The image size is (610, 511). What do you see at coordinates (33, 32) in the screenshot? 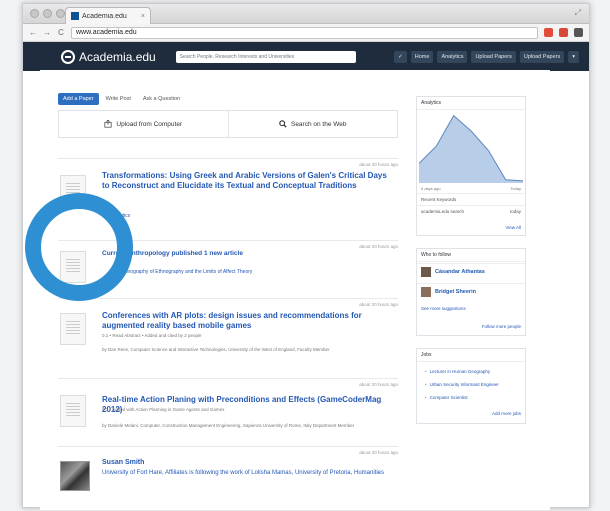
I see `back-icon: ←` at bounding box center [33, 32].